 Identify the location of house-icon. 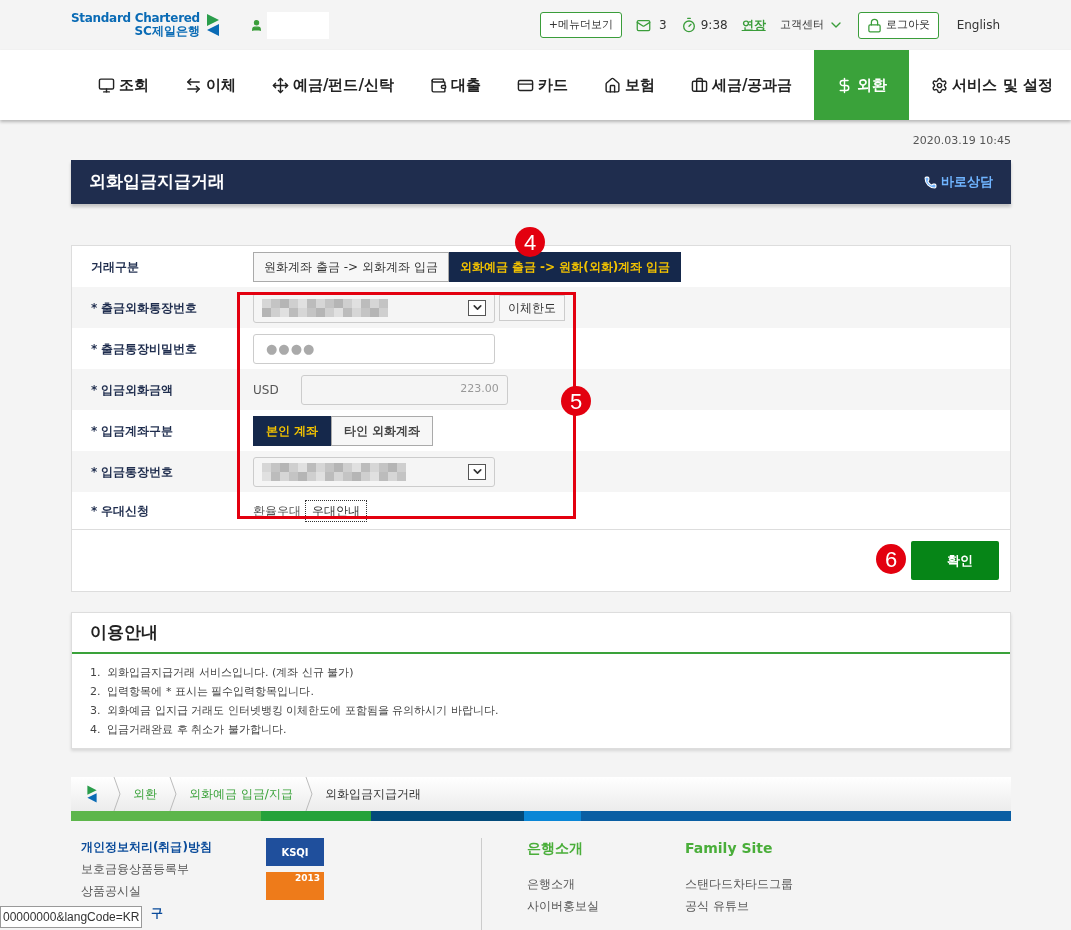
(612, 85).